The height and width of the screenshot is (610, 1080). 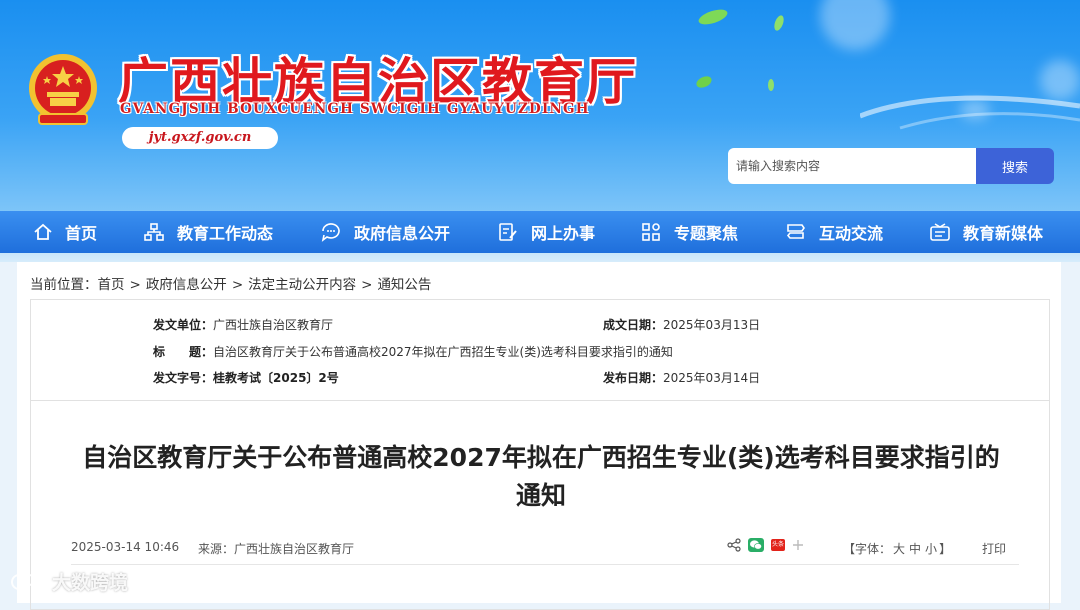 What do you see at coordinates (545, 564) in the screenshot?
I see `divider` at bounding box center [545, 564].